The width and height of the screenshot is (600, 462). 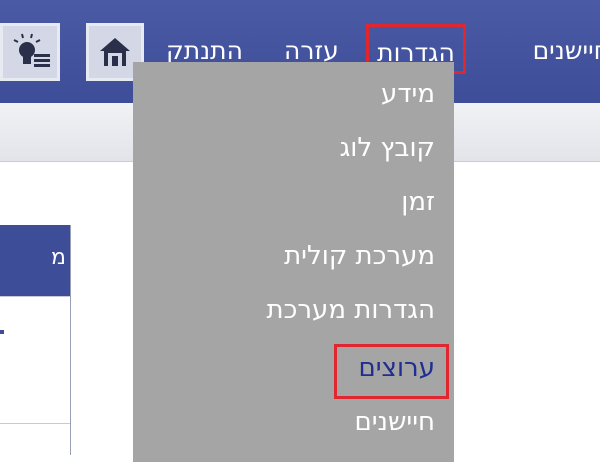 I want to click on lightbulb-list-icon, so click(x=31, y=50).